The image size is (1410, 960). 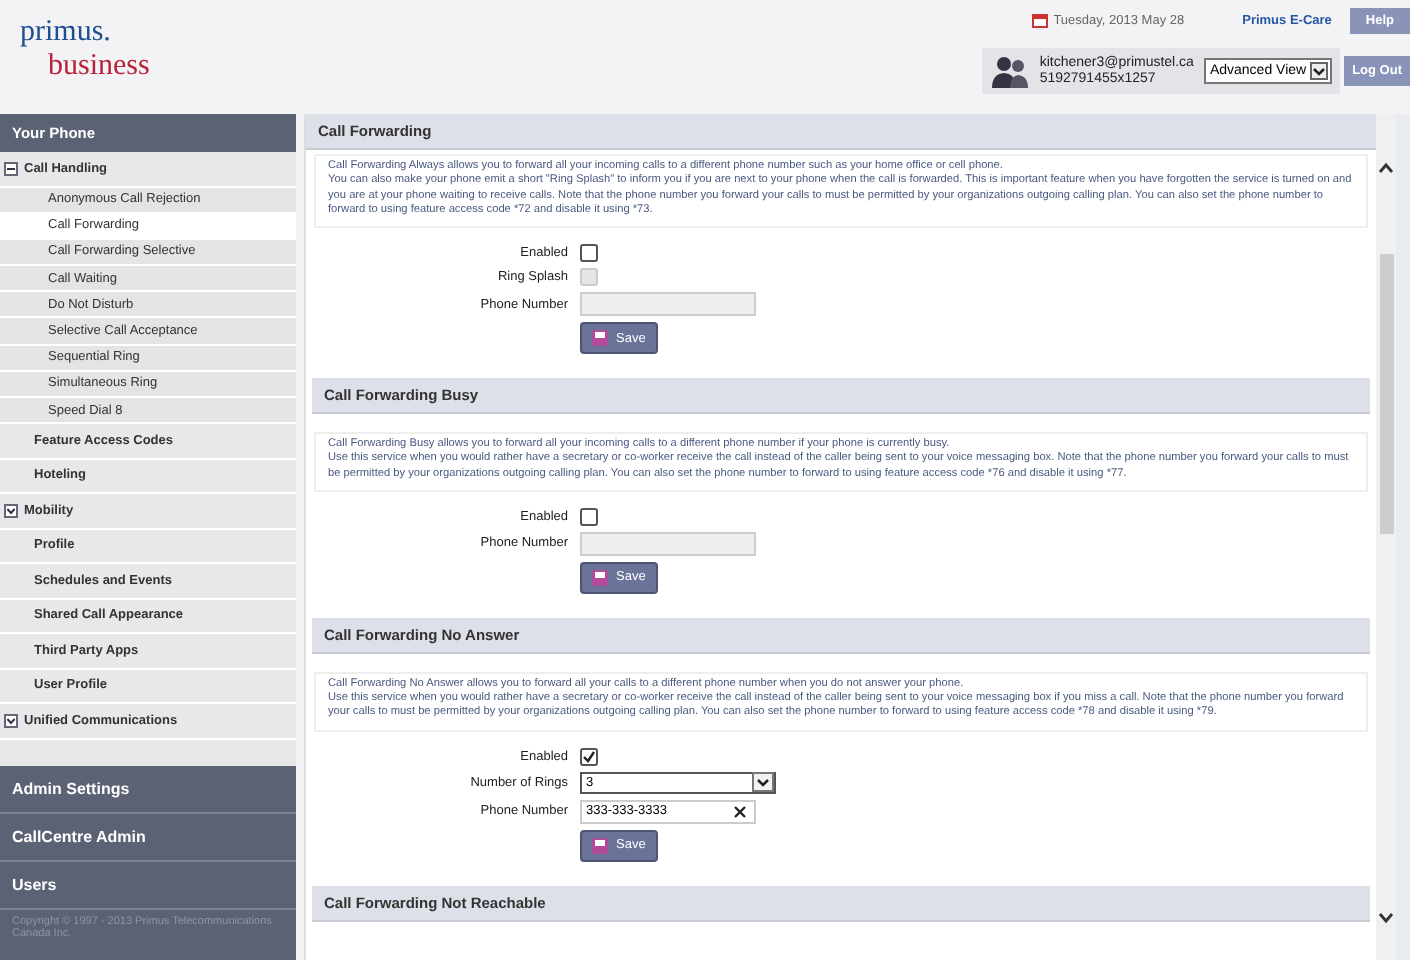 I want to click on sidebar-section: Users, so click(x=148, y=886).